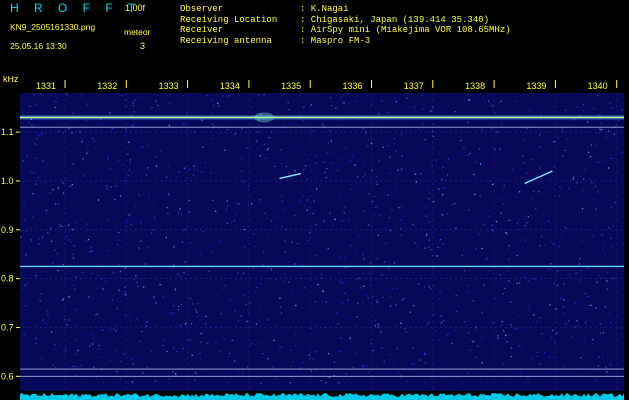  Describe the element at coordinates (76, 8) in the screenshot. I see `app-brand: H R O F F T` at that location.